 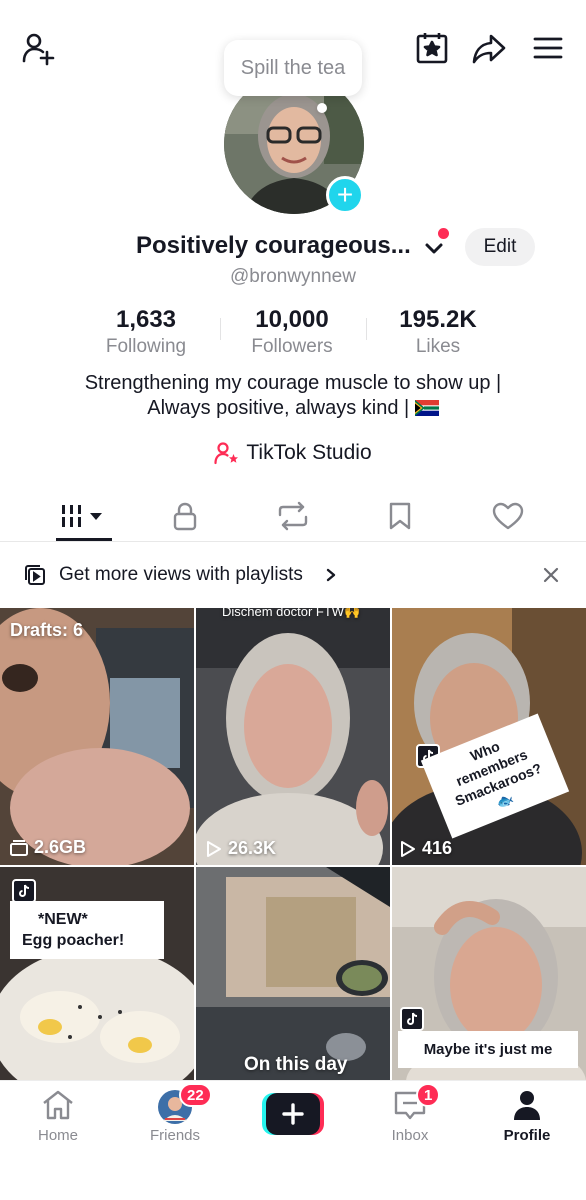 I want to click on friends-notification-badge: 22, so click(x=195, y=1095).